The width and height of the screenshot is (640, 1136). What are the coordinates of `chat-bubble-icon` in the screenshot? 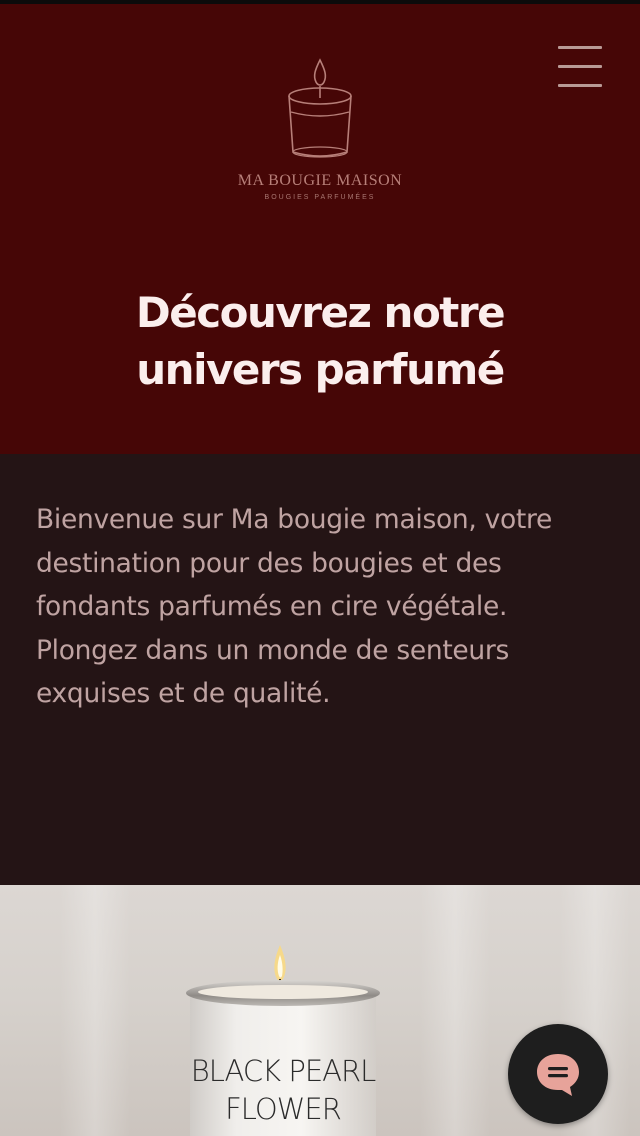 It's located at (558, 1075).